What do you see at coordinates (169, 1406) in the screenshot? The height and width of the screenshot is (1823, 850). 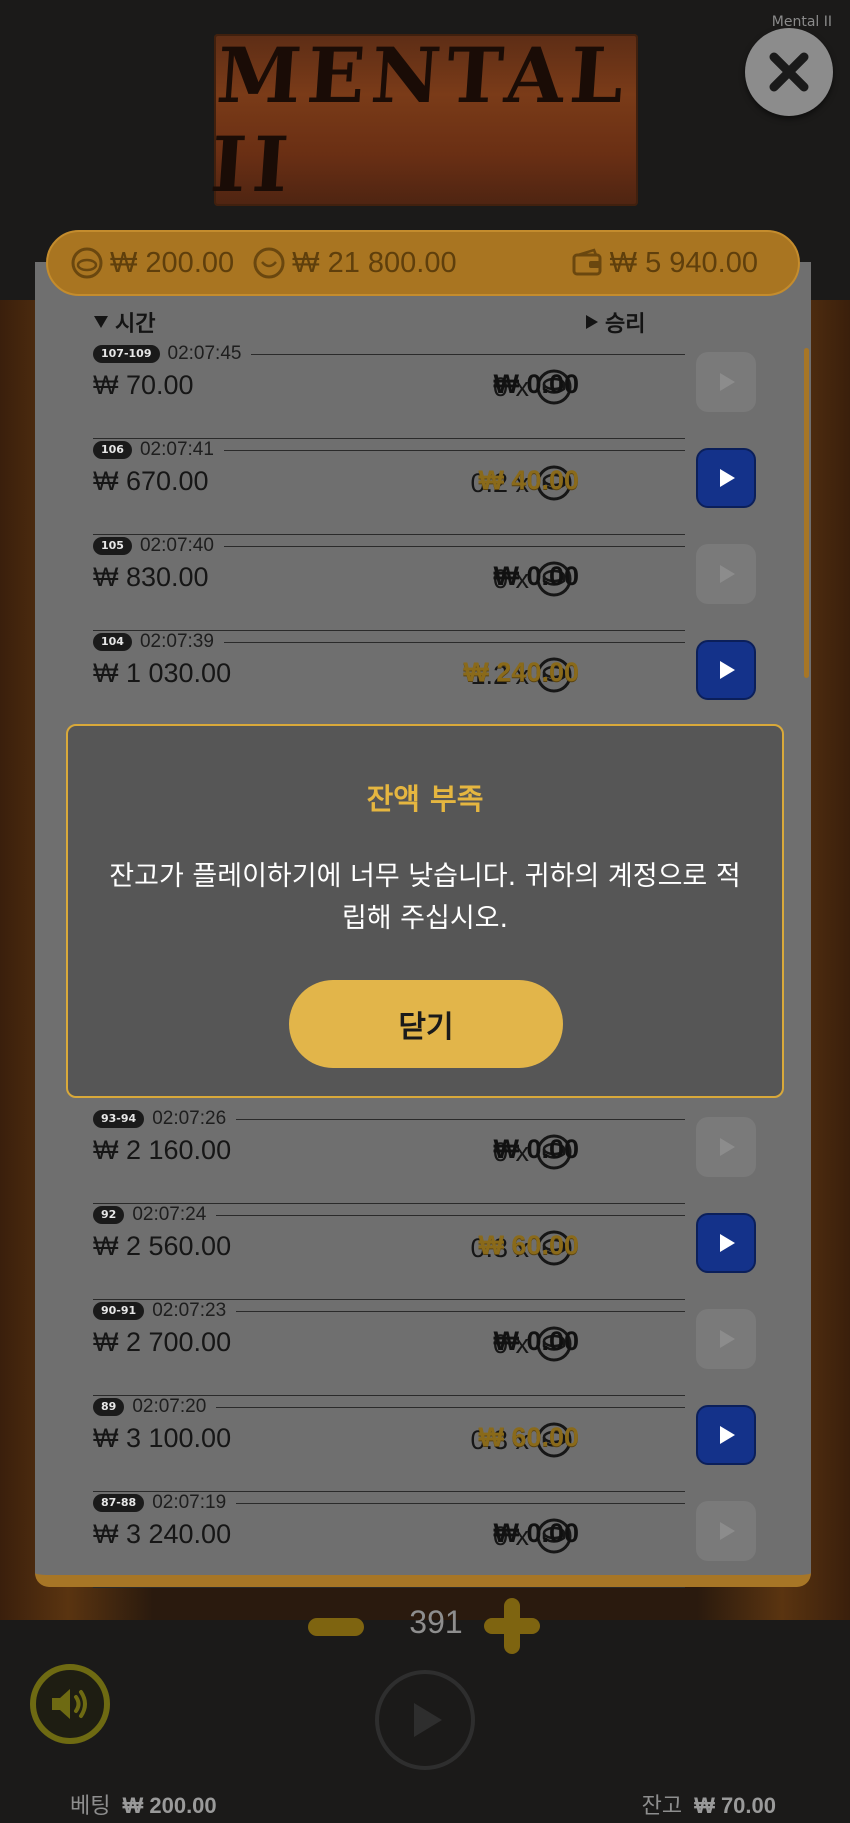 I see `round-time: 02:07:20` at bounding box center [169, 1406].